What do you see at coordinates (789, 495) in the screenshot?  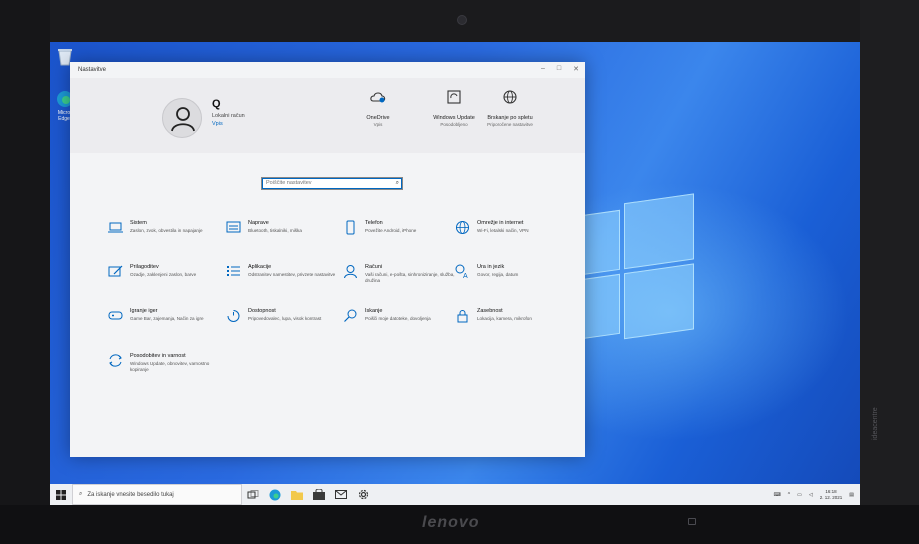 I see `chevron-up-icon: ^` at bounding box center [789, 495].